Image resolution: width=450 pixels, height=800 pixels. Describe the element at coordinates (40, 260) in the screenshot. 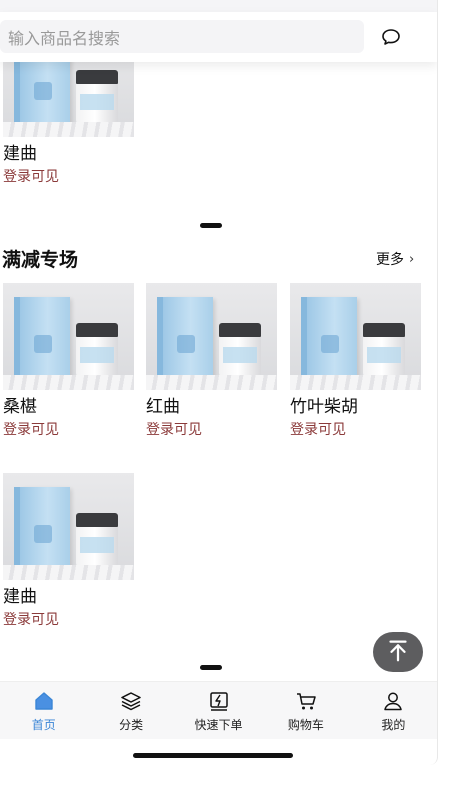

I see `section-title: 满减专场` at that location.